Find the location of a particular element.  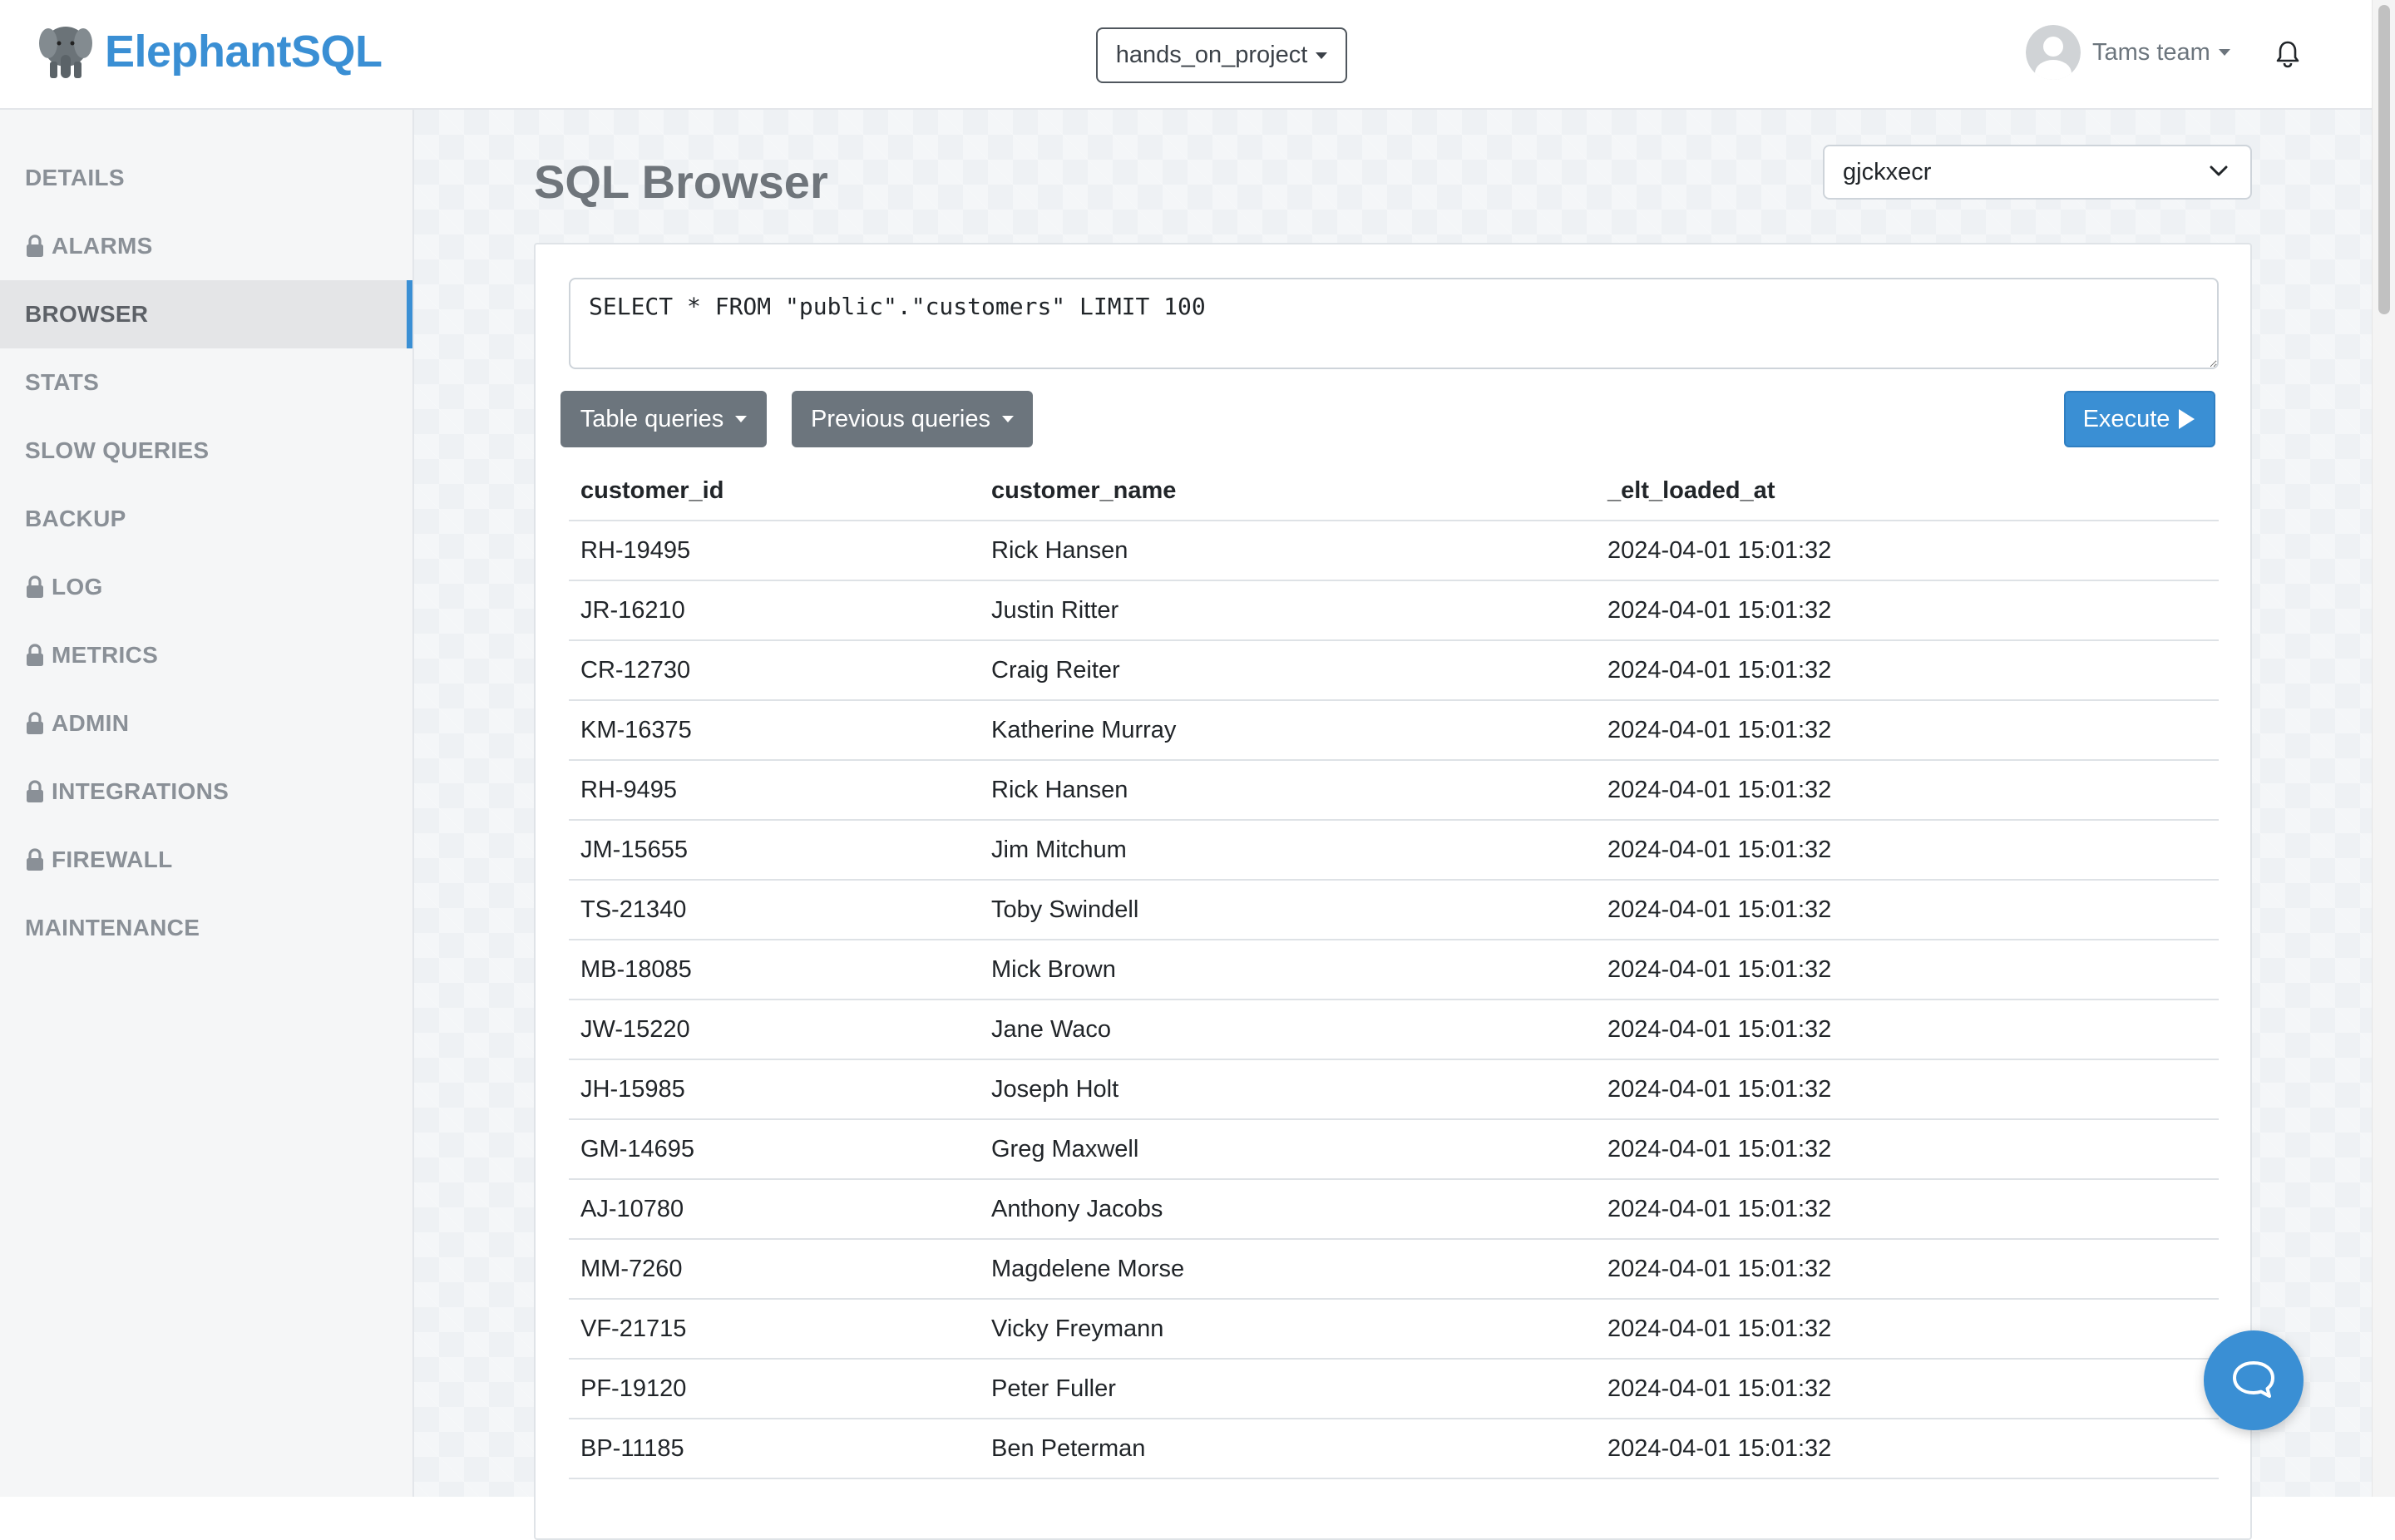

table-cell: Jane Waco is located at coordinates (1288, 1030).